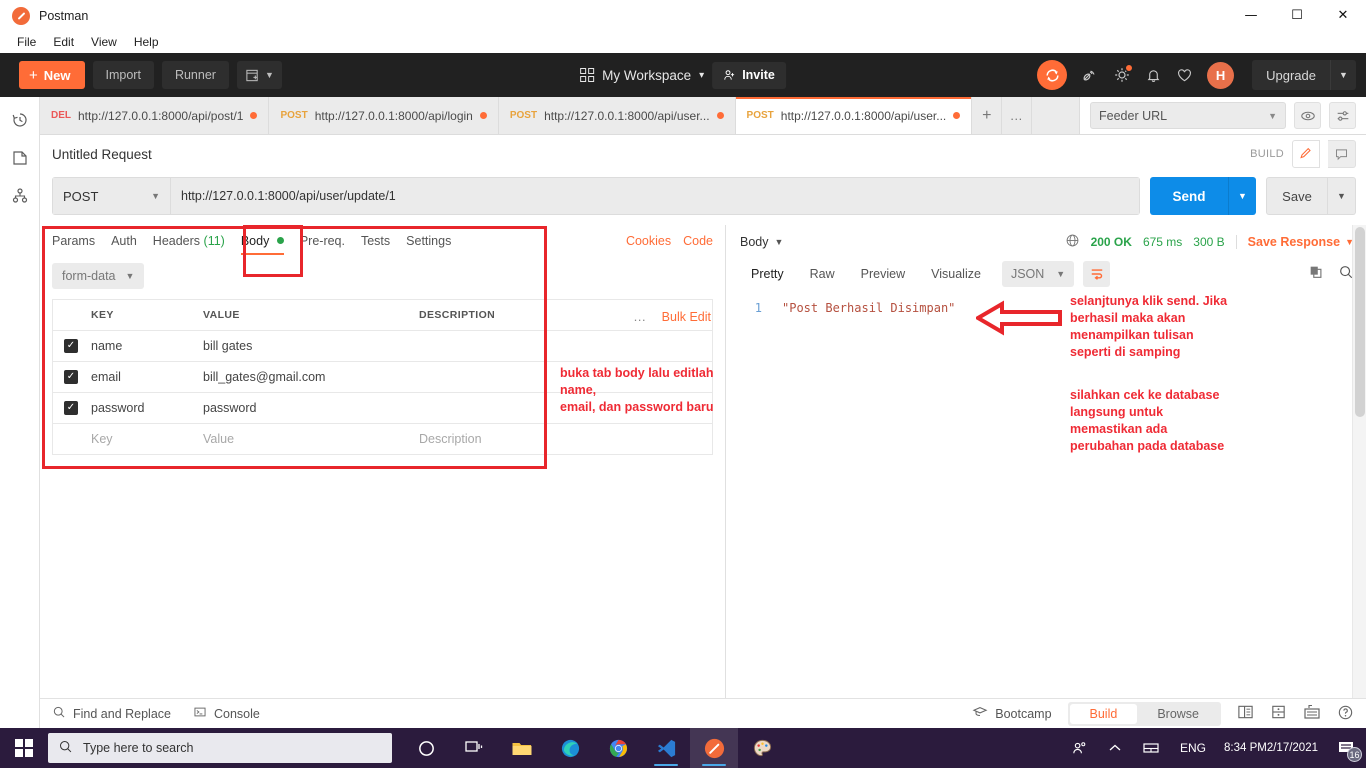 The width and height of the screenshot is (1366, 768). Describe the element at coordinates (1193, 748) in the screenshot. I see `language-indicator: ENG` at that location.